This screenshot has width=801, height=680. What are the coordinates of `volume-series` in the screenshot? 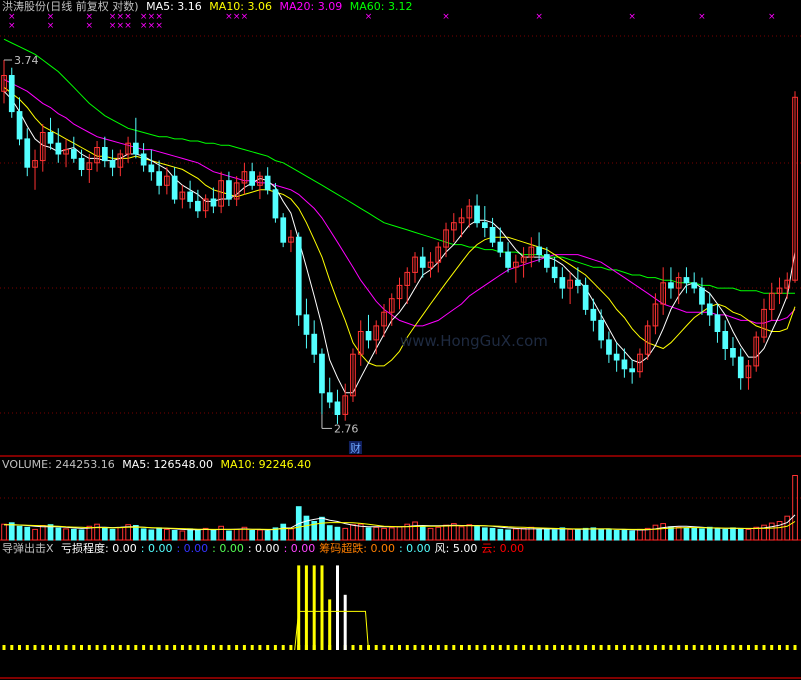 It's located at (399, 508).